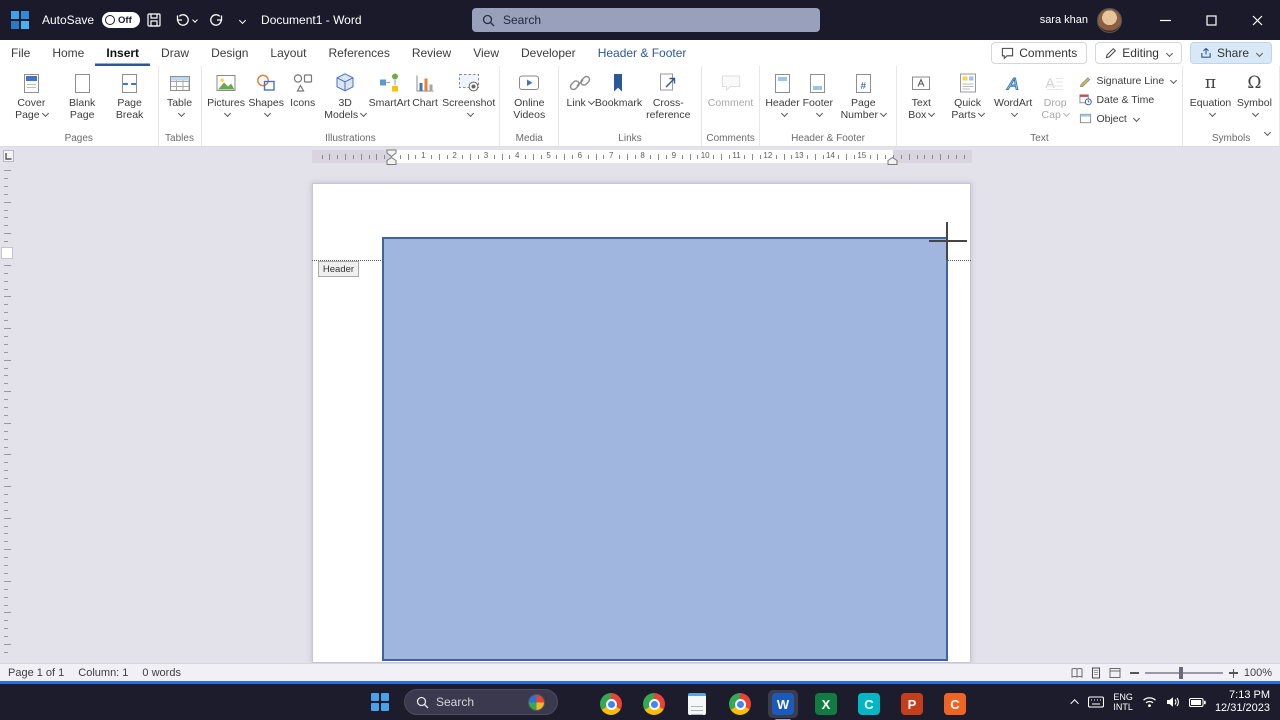 Image resolution: width=1280 pixels, height=720 pixels. Describe the element at coordinates (180, 95) in the screenshot. I see `table-button: Table` at that location.